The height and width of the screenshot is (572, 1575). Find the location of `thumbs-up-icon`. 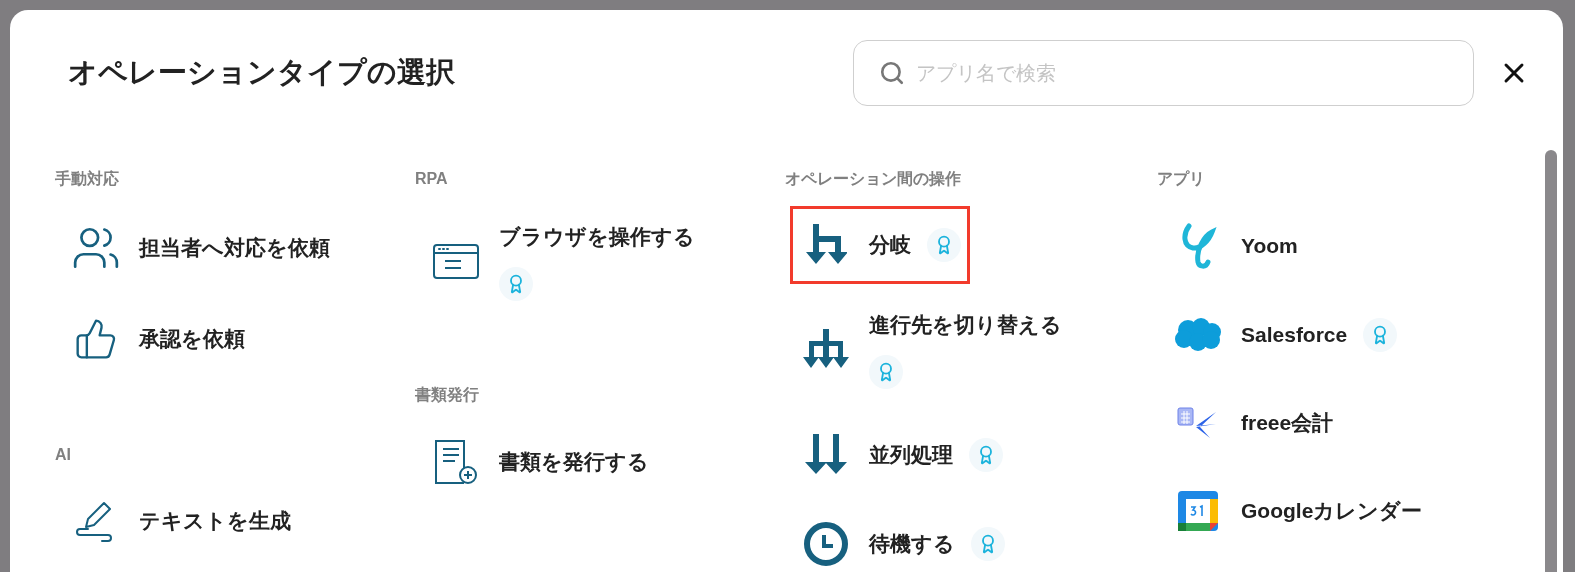

thumbs-up-icon is located at coordinates (96, 339).